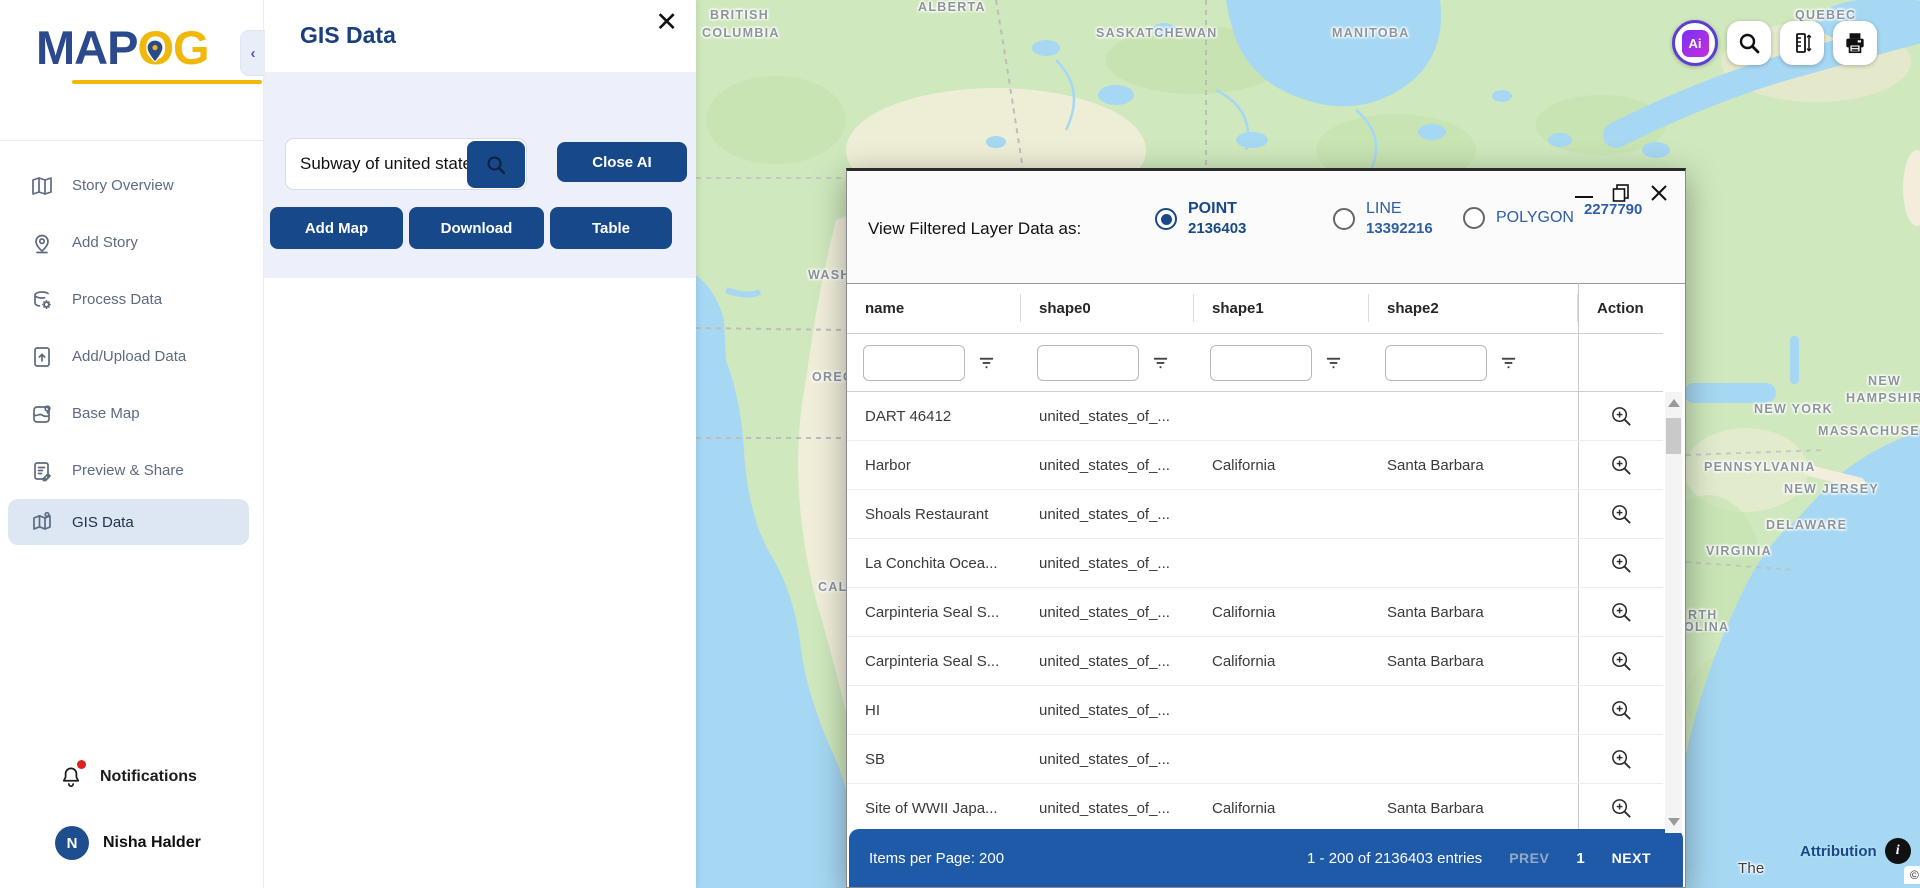 This screenshot has height=888, width=1920. I want to click on sidebar: MAPOG Story Overview Add Story, so click(132, 444).